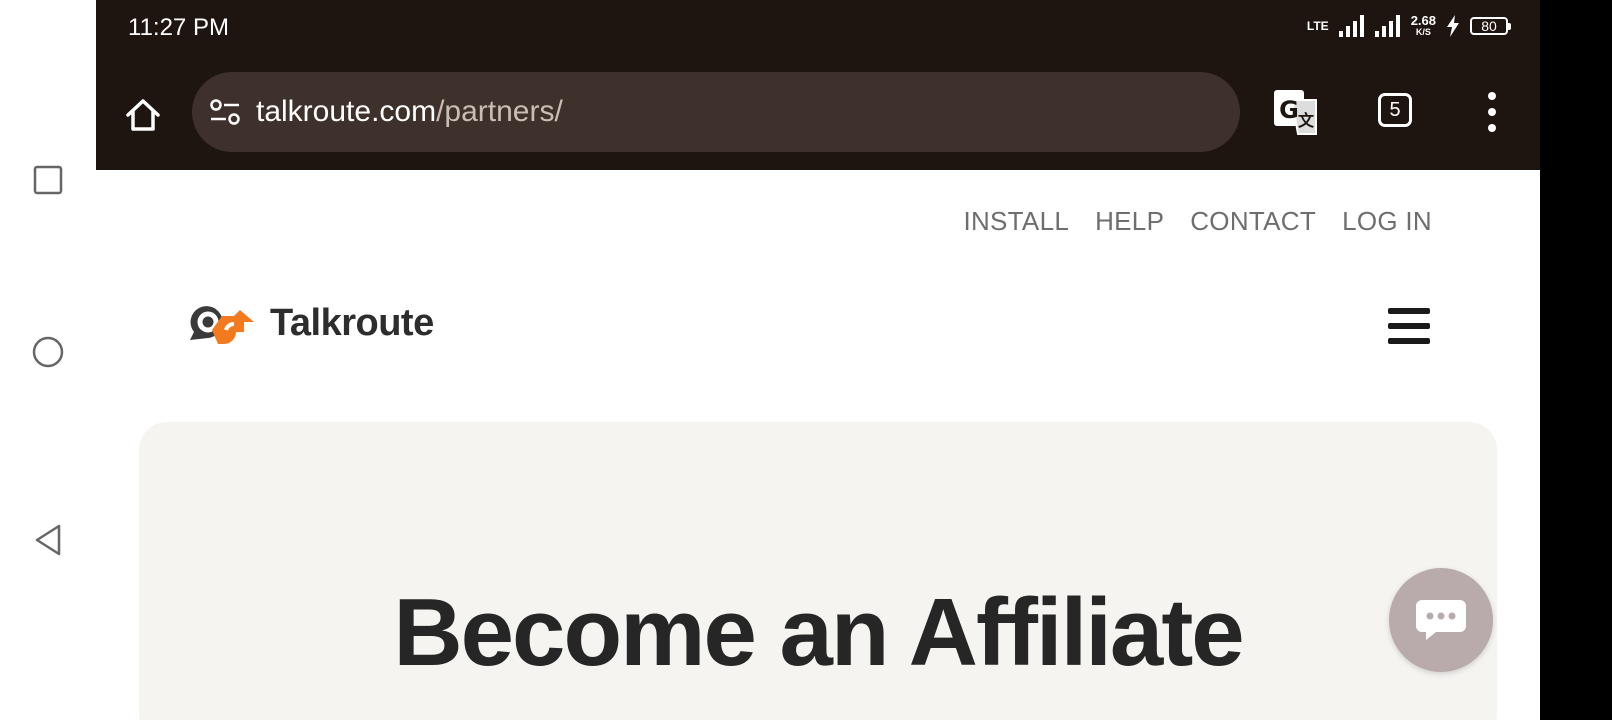  I want to click on talkroute-logo-icon, so click(222, 325).